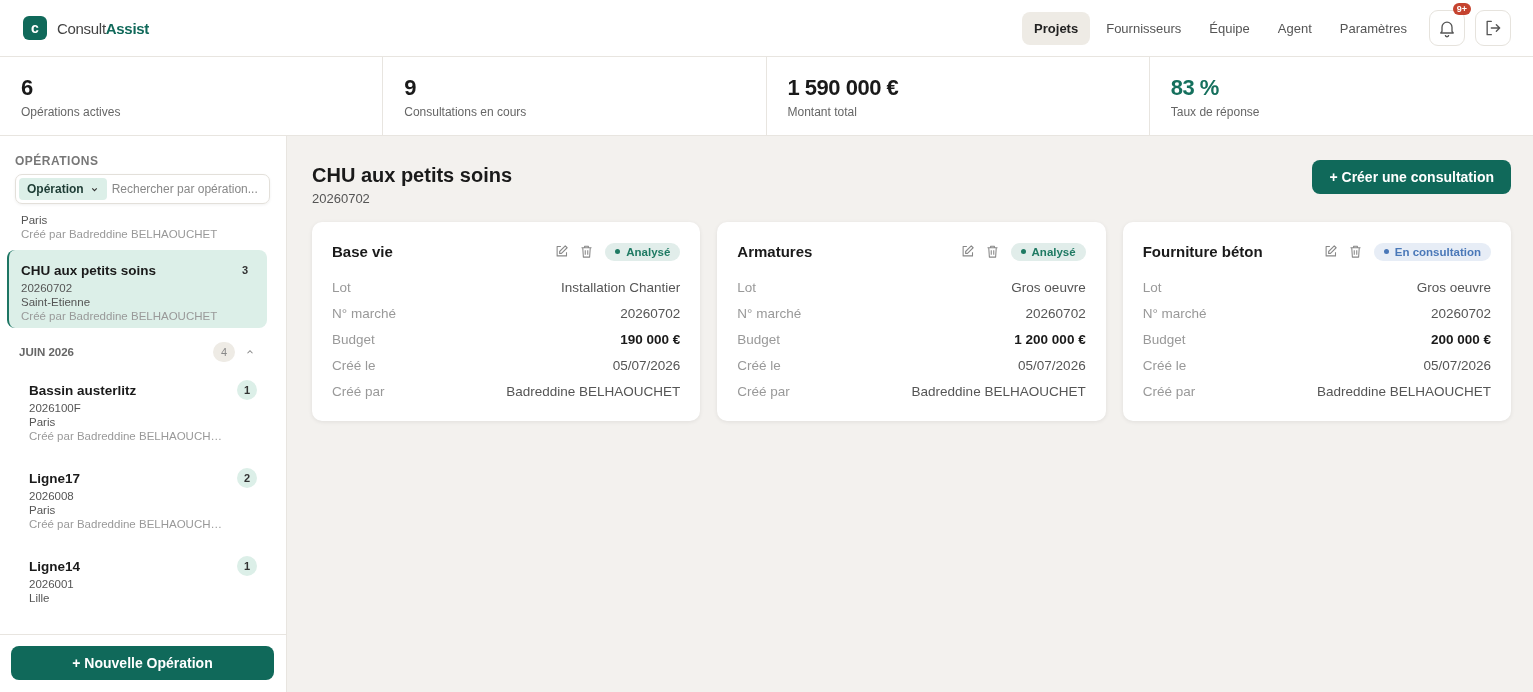  I want to click on field-value: Installation Chantier, so click(621, 288).